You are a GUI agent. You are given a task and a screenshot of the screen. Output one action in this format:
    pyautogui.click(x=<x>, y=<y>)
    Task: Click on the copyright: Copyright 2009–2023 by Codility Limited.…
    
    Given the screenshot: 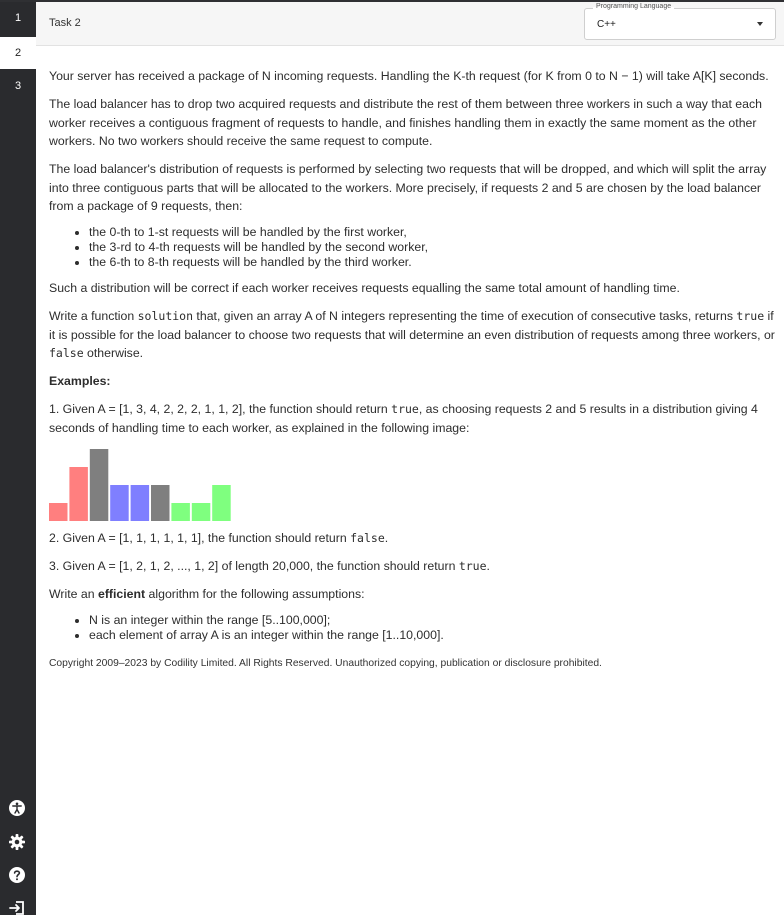 What is the action you would take?
    pyautogui.click(x=325, y=663)
    